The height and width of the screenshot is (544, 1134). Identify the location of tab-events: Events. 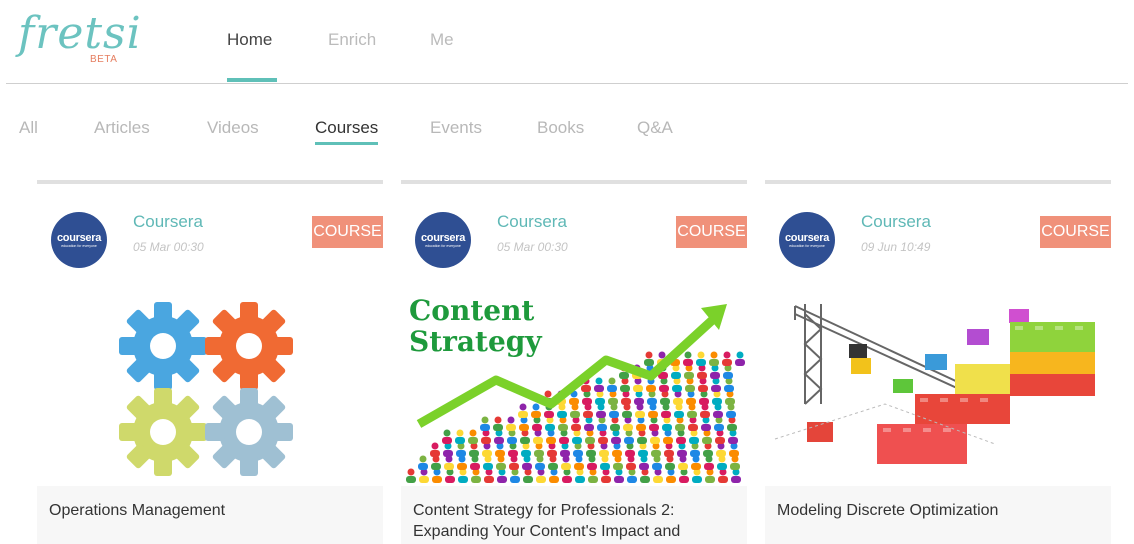
(456, 128).